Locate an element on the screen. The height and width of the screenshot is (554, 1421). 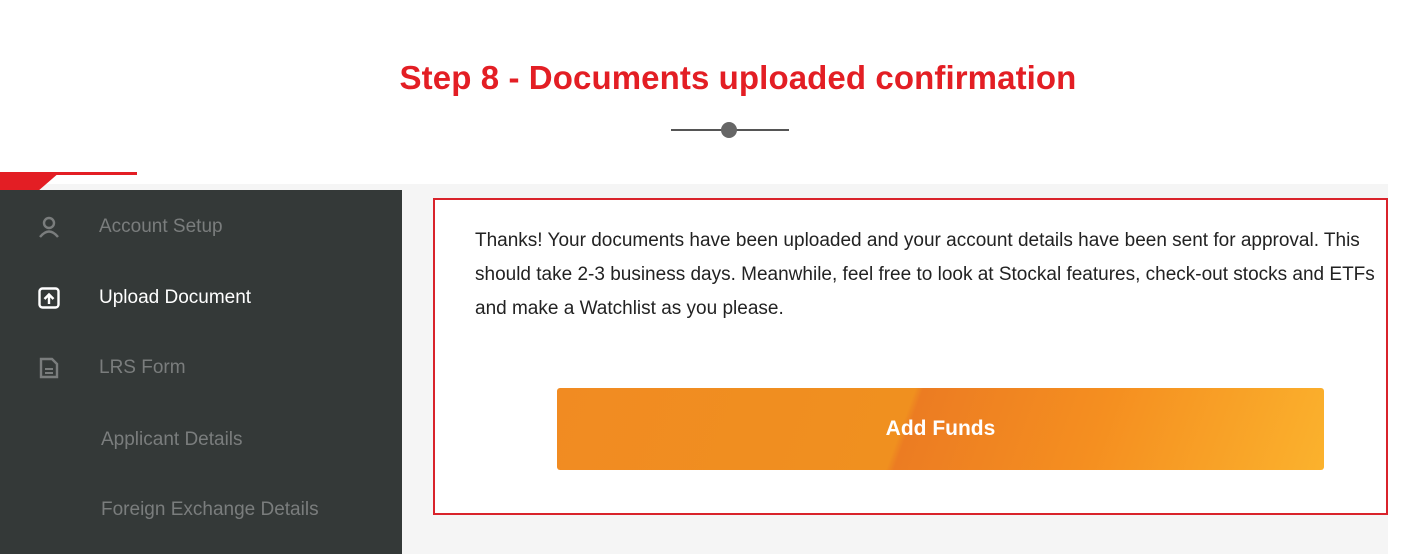
sidebar-item-applicant-details: Applicant Details is located at coordinates (201, 440).